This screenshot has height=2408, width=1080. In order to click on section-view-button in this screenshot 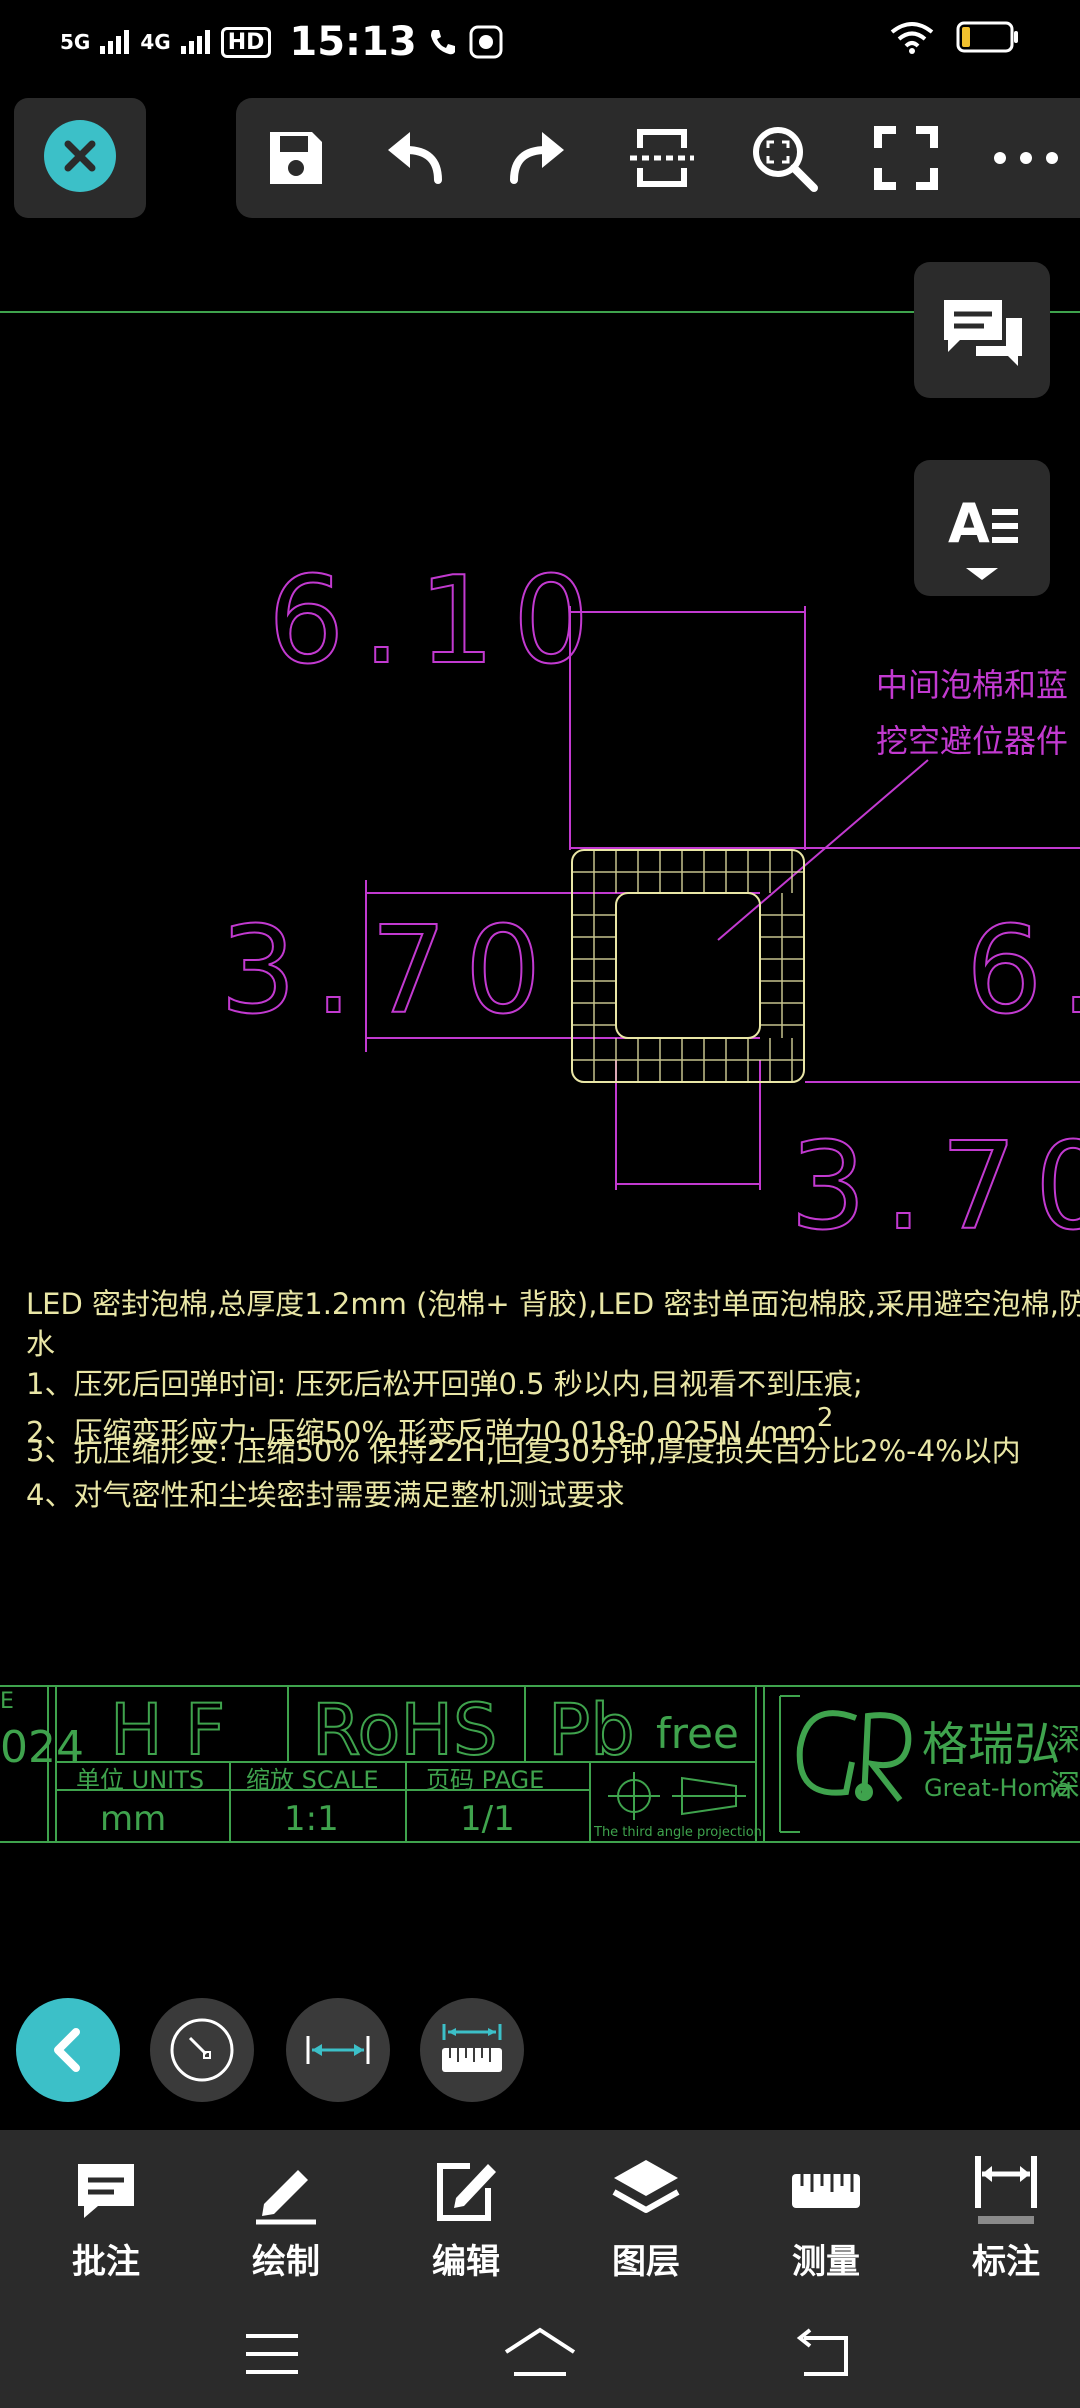, I will do `click(662, 158)`.